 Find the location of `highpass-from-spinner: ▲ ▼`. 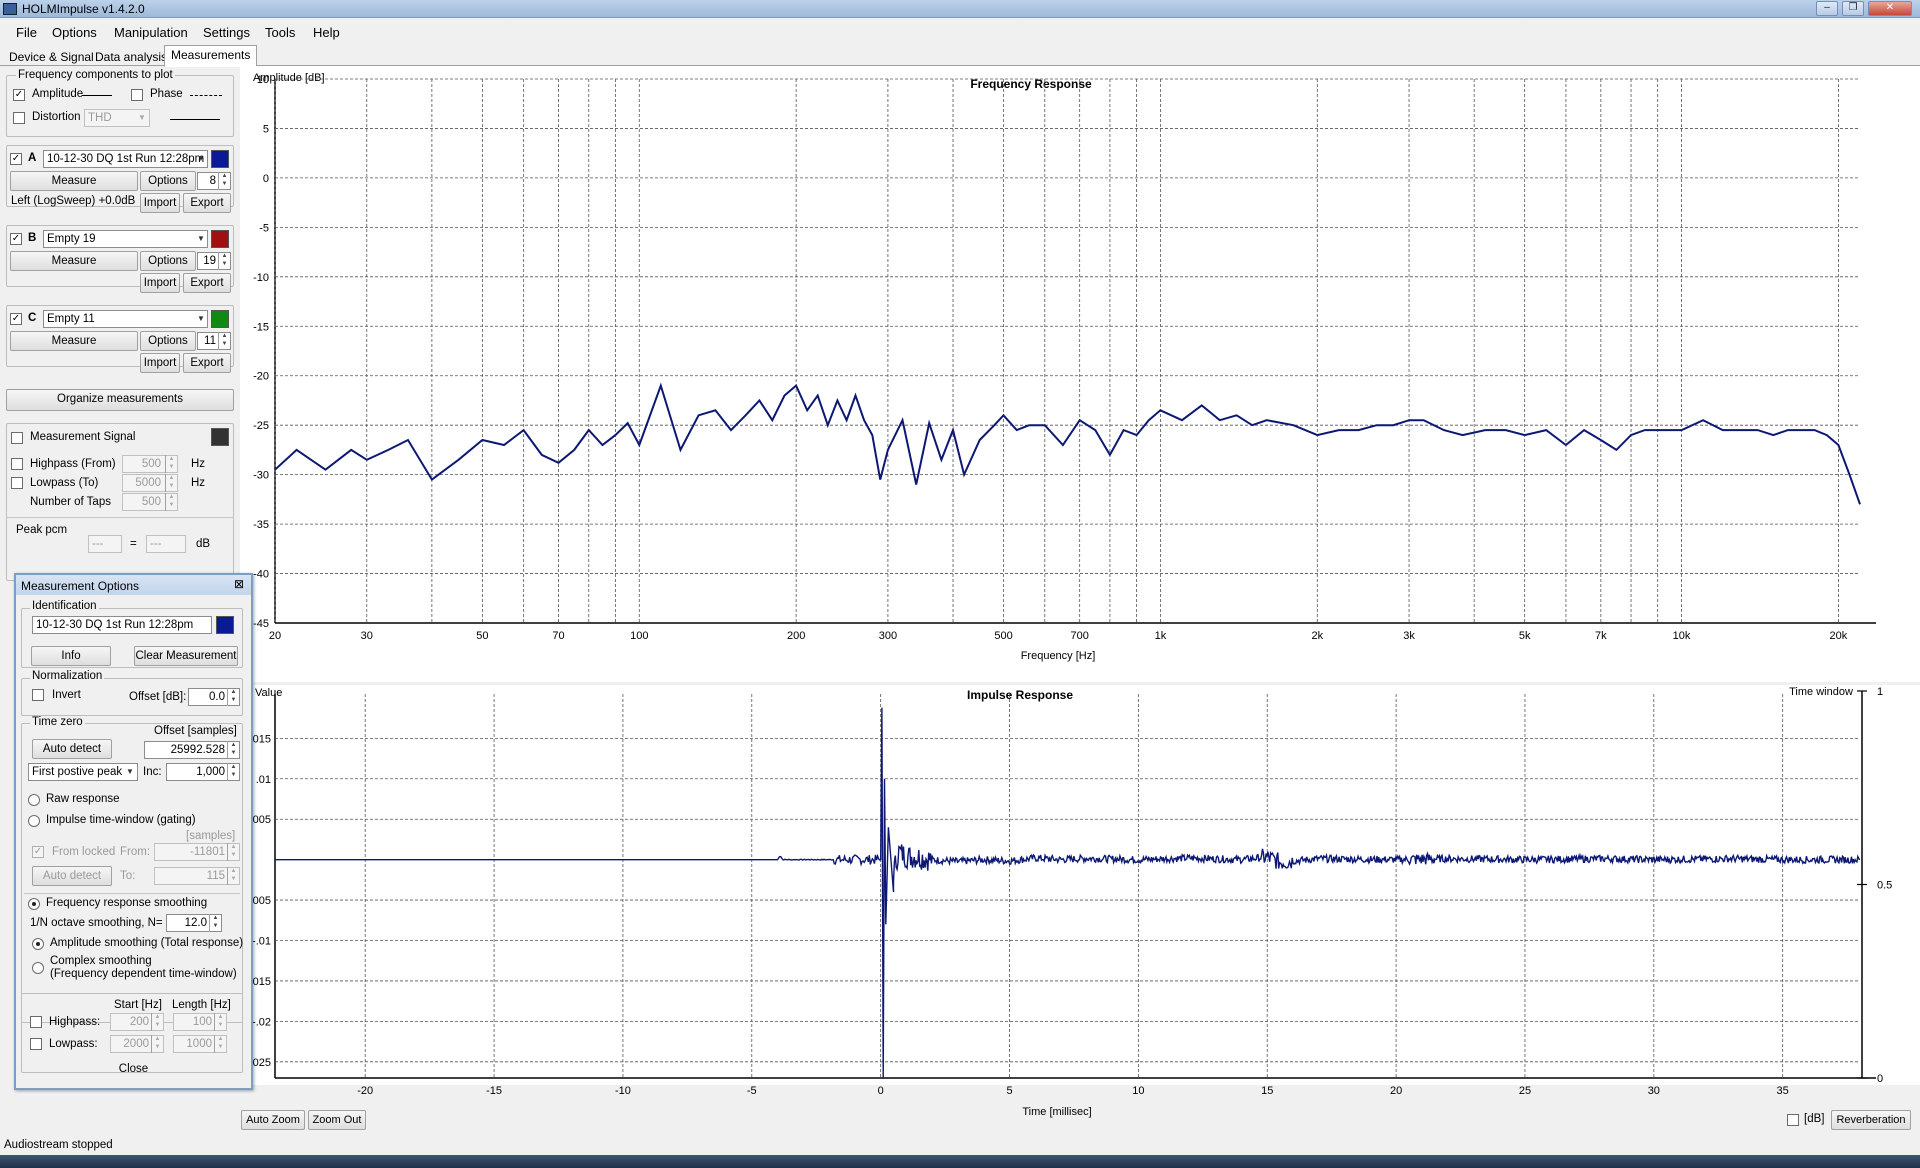

highpass-from-spinner: ▲ ▼ is located at coordinates (171, 464).